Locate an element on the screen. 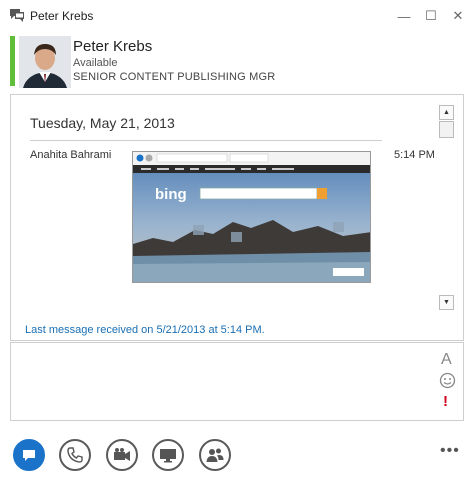 The image size is (474, 481). arrow-down-icon: ▼ is located at coordinates (446, 302).